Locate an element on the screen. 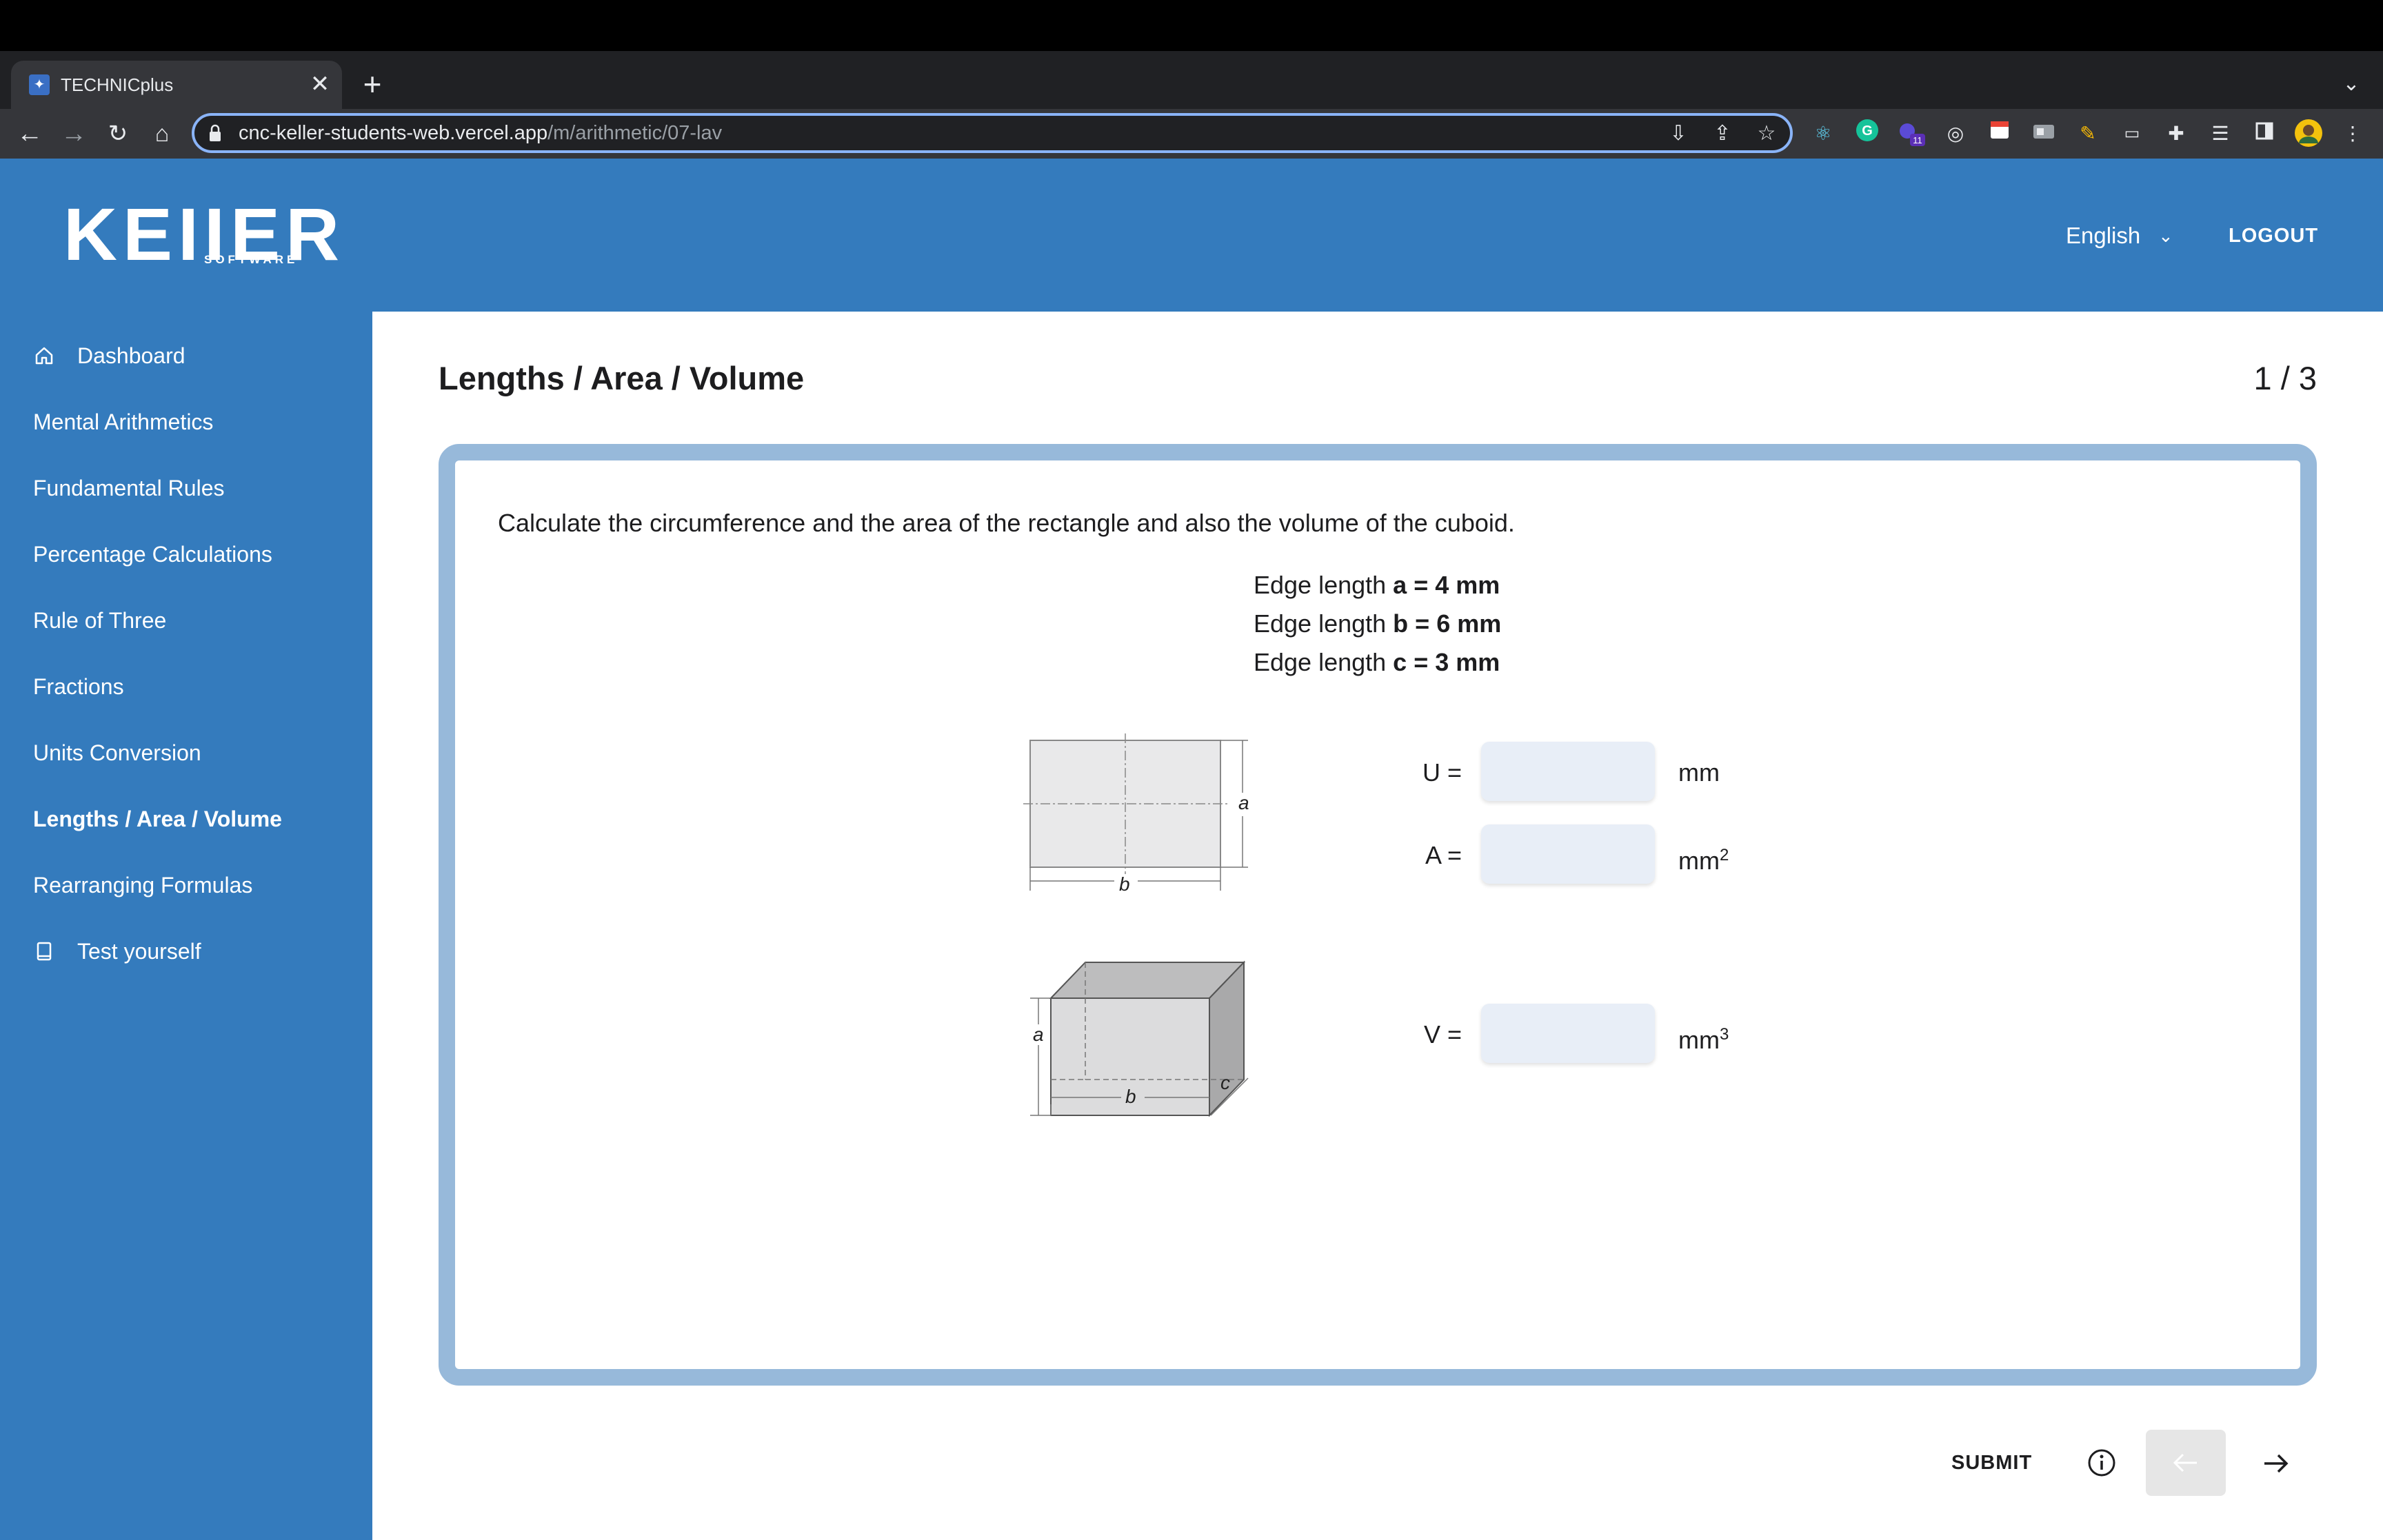 Image resolution: width=2383 pixels, height=1540 pixels. edge-length-c: Edge length c = 3 mm is located at coordinates (1377, 663).